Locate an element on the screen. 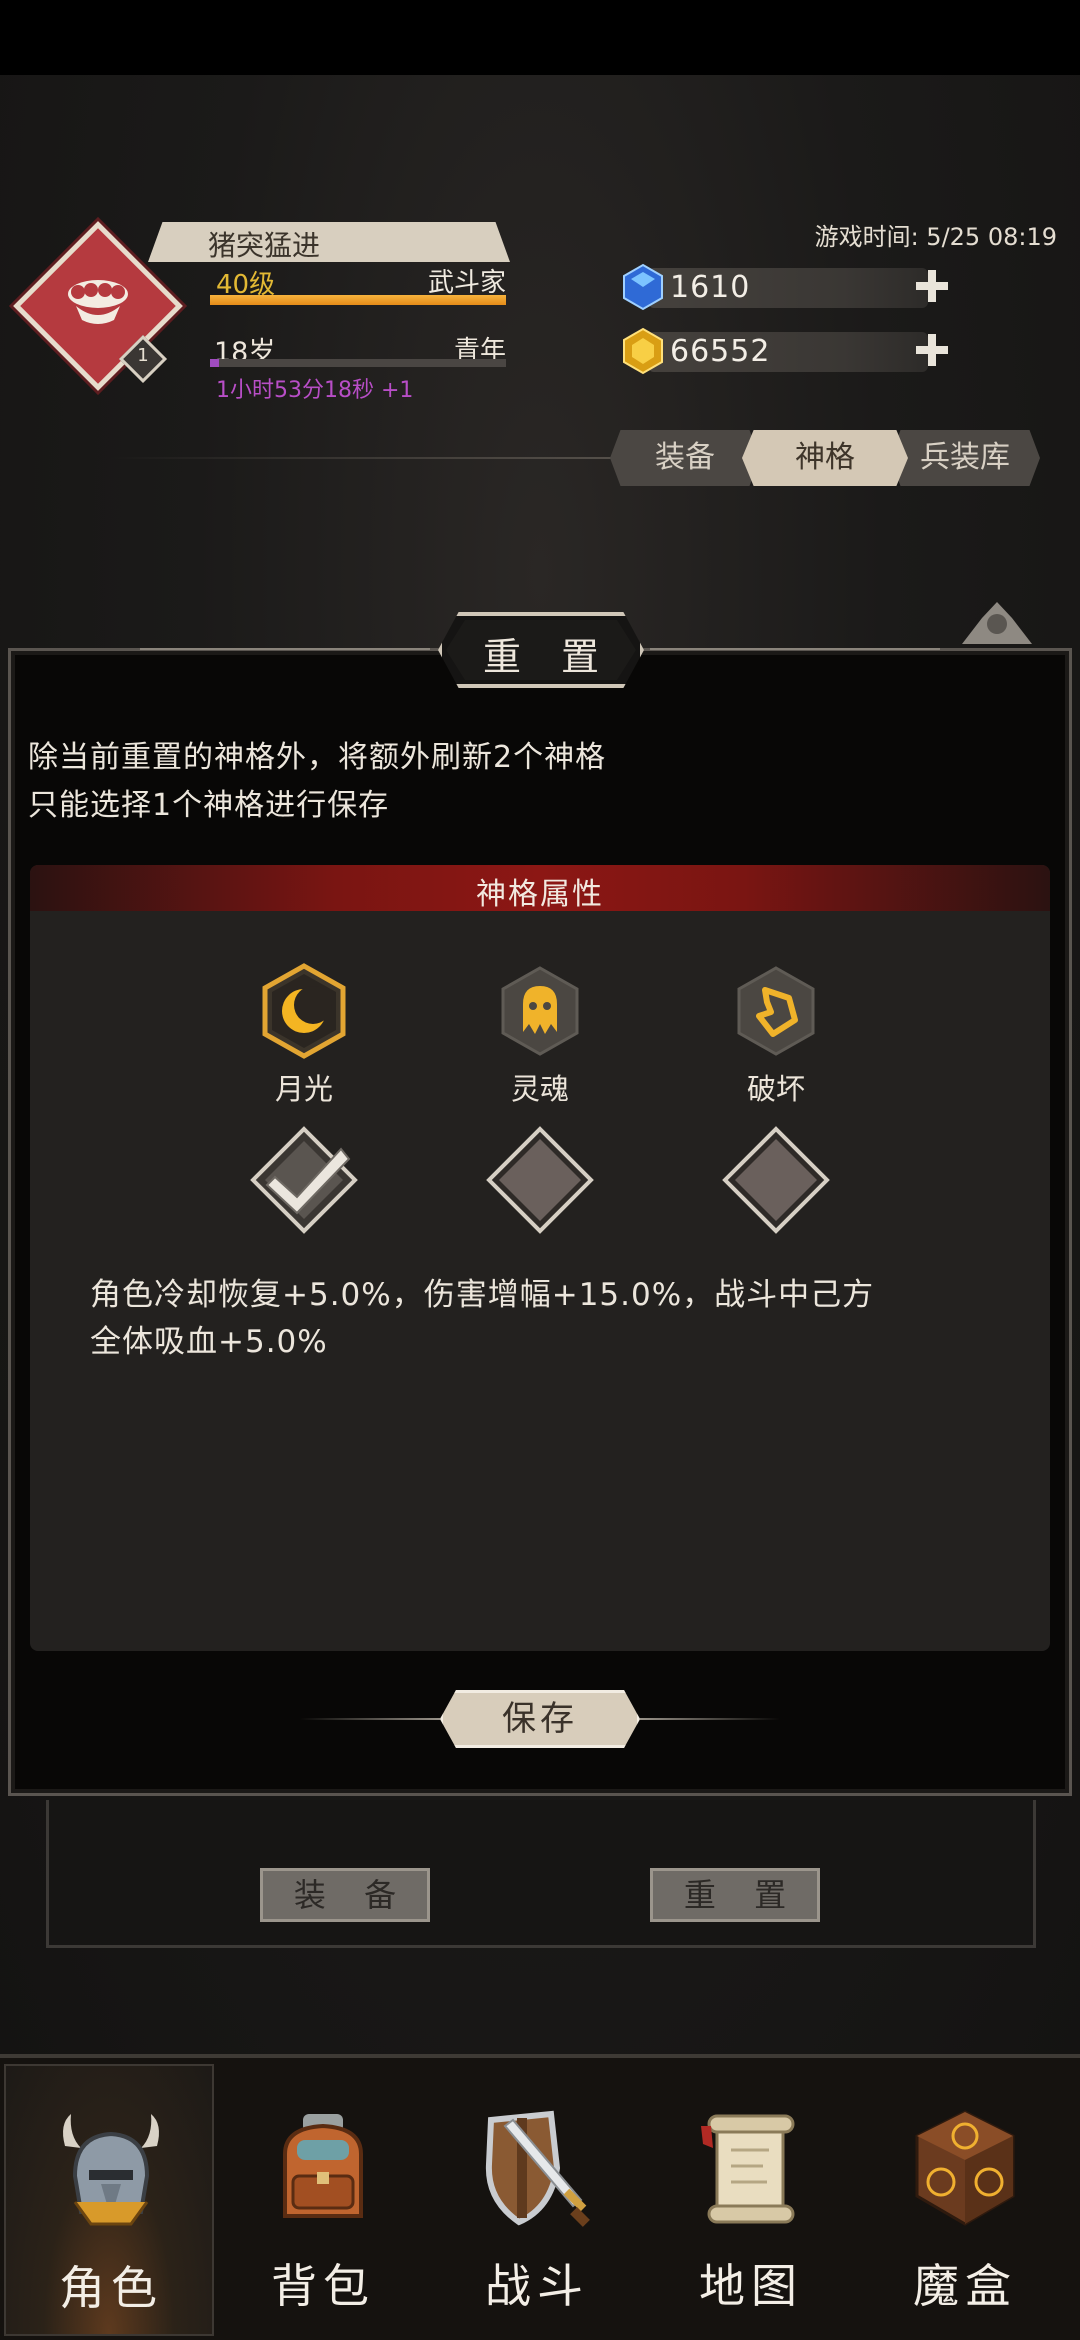  nav-label: 角色 is located at coordinates (111, 2288).